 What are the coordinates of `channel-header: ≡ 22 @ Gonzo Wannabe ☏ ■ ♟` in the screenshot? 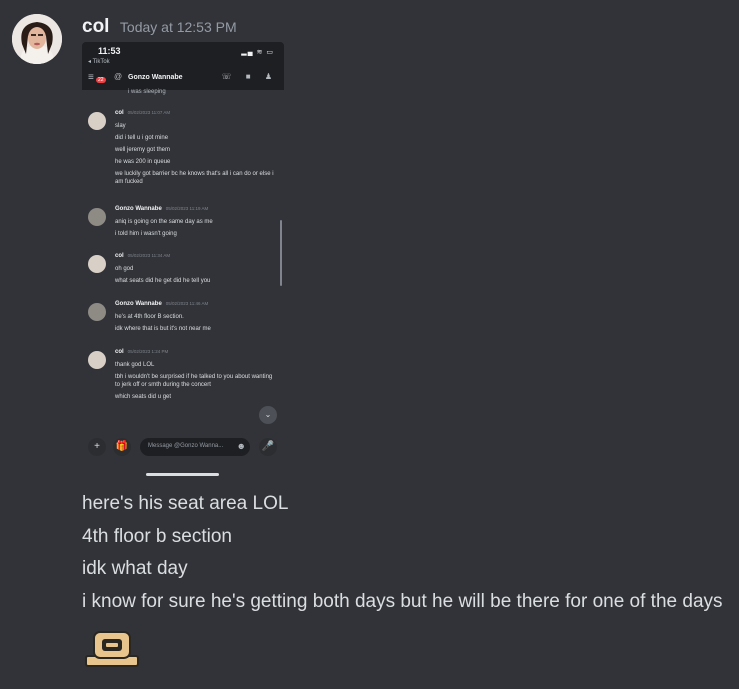 It's located at (183, 79).